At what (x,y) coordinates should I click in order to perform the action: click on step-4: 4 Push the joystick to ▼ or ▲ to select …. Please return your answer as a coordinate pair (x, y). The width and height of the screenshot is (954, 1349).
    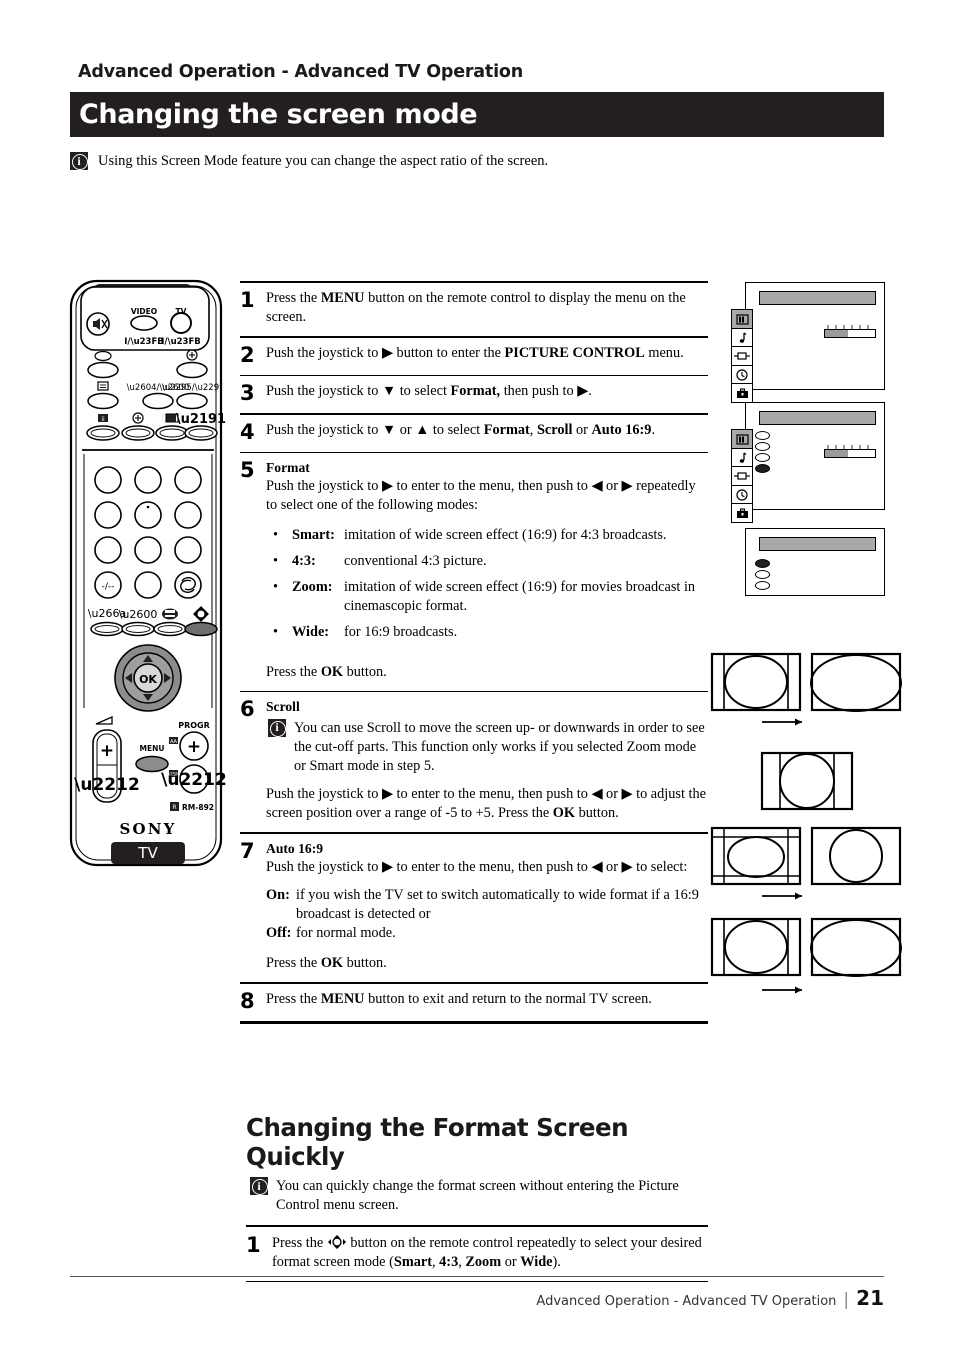
    Looking at the image, I should click on (474, 433).